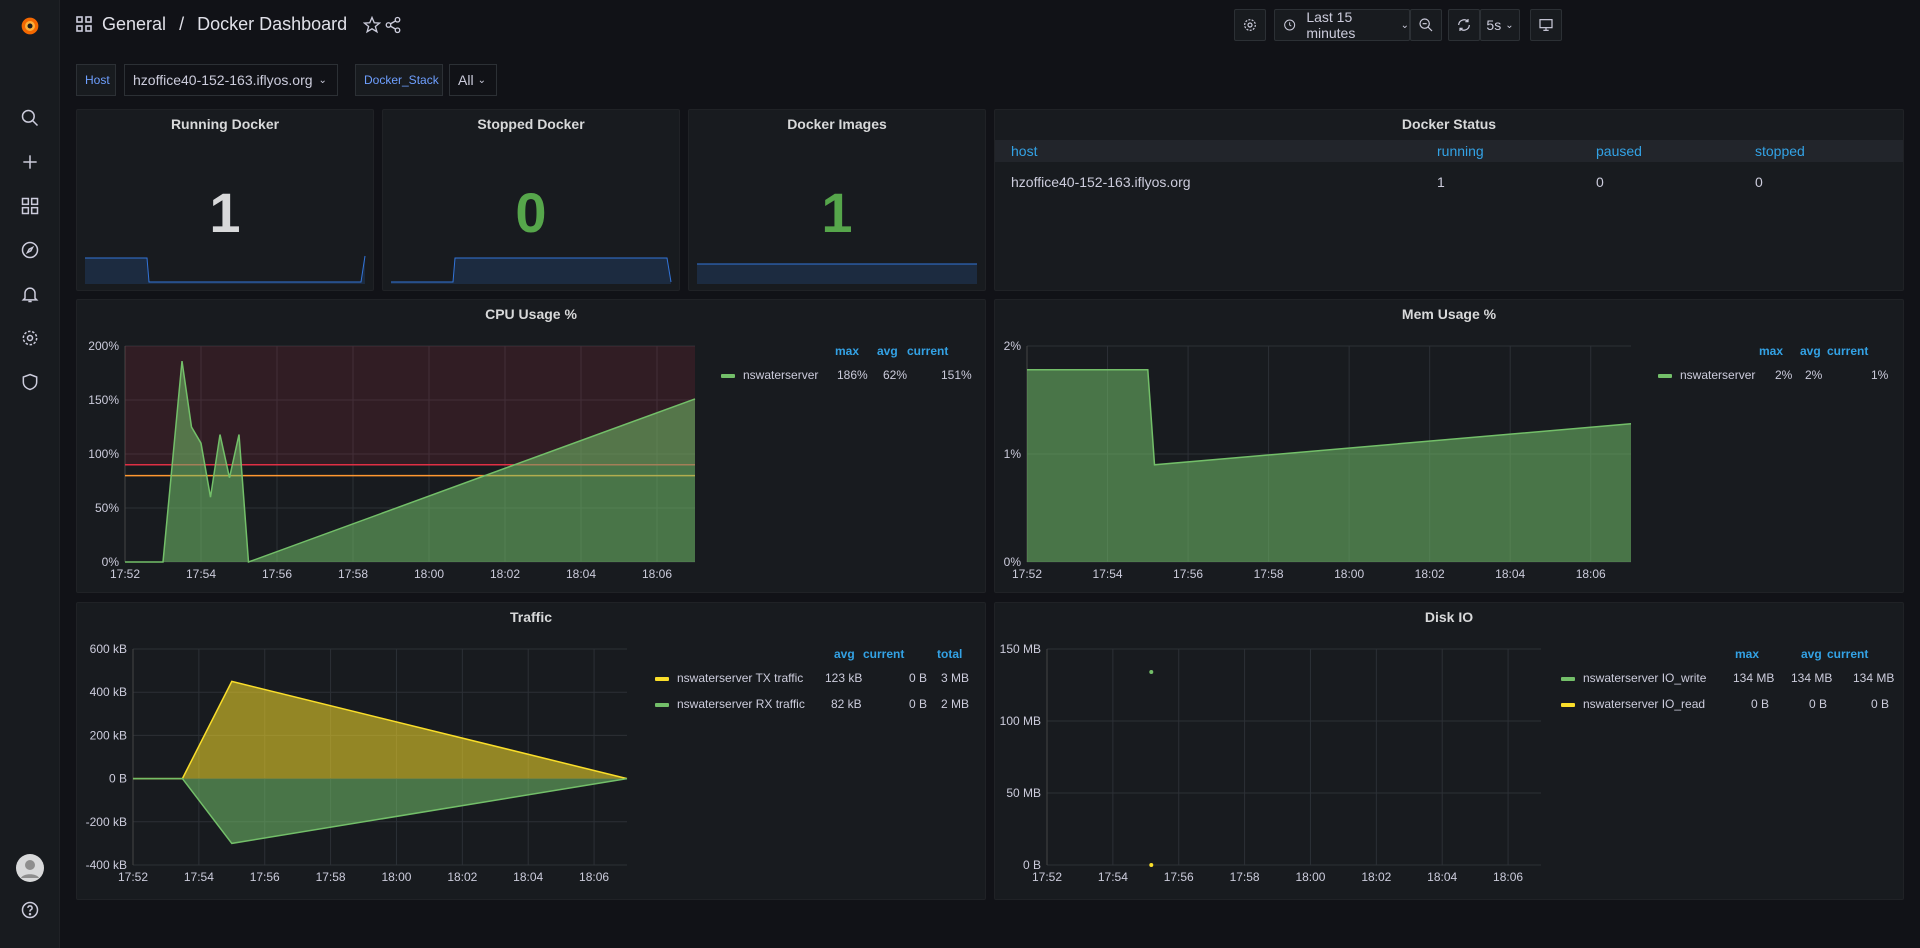 This screenshot has width=1920, height=948. Describe the element at coordinates (393, 27) in the screenshot. I see `share-icon` at that location.